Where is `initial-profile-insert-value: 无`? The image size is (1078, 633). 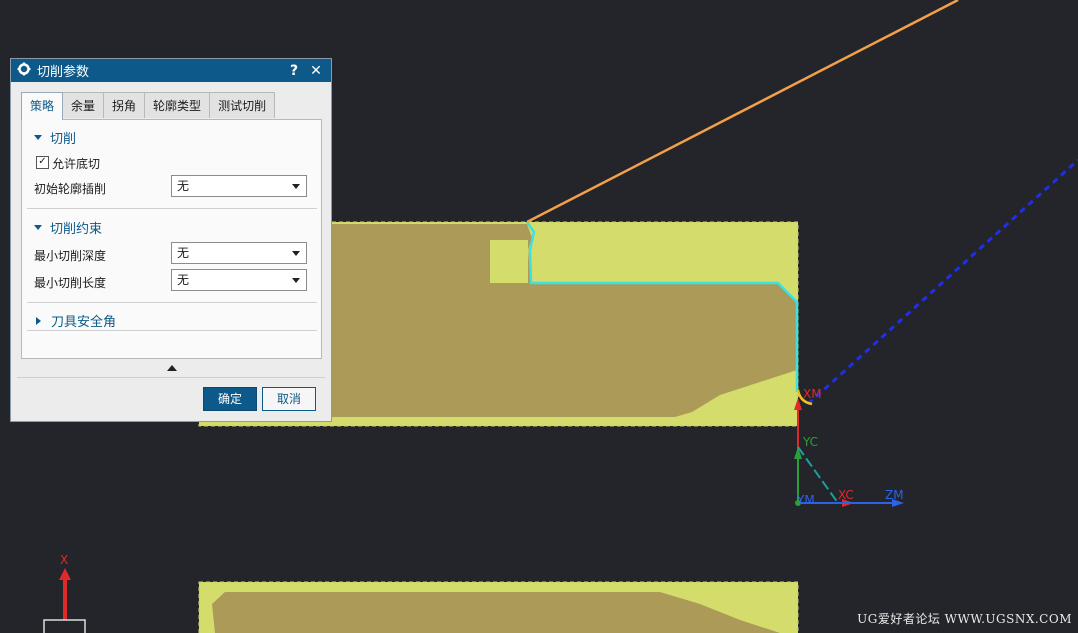 initial-profile-insert-value: 无 is located at coordinates (183, 186).